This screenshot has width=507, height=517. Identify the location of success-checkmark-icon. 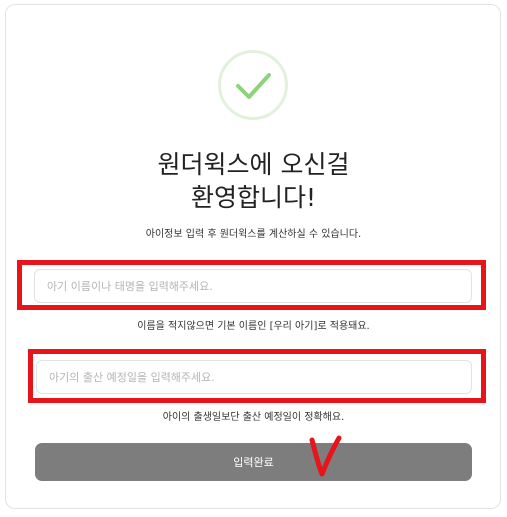
(253, 85).